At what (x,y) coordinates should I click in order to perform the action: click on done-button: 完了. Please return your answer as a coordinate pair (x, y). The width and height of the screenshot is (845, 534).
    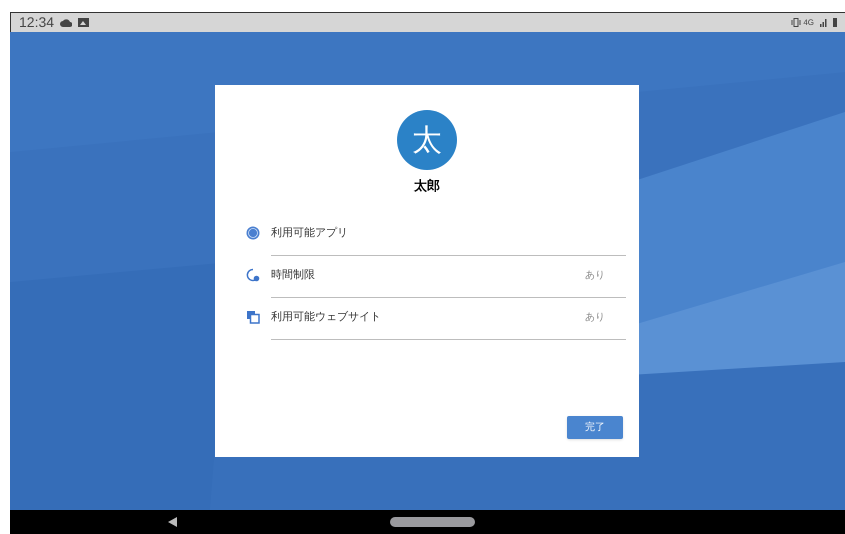
    Looking at the image, I should click on (595, 427).